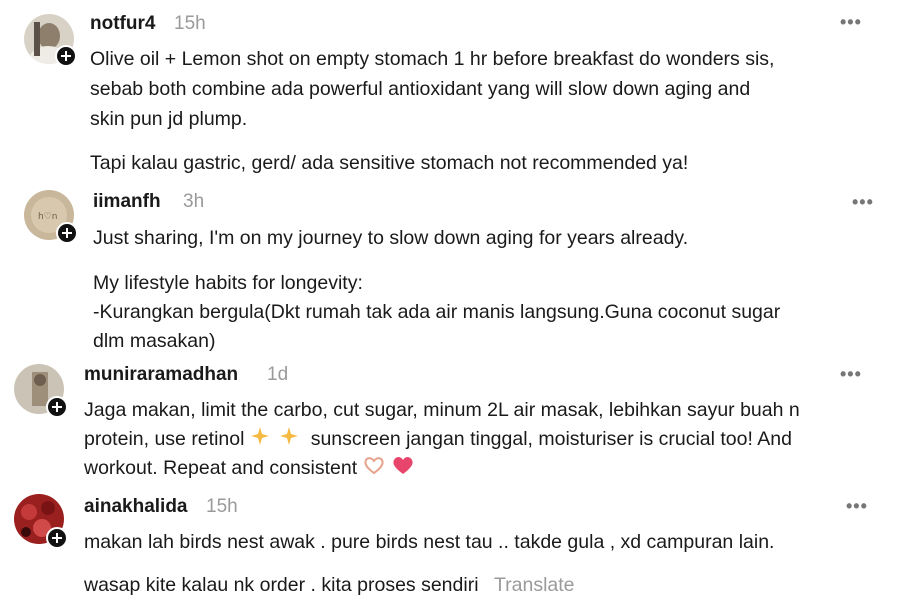  What do you see at coordinates (169, 119) in the screenshot?
I see `comment-line: skin pun jd plump.` at bounding box center [169, 119].